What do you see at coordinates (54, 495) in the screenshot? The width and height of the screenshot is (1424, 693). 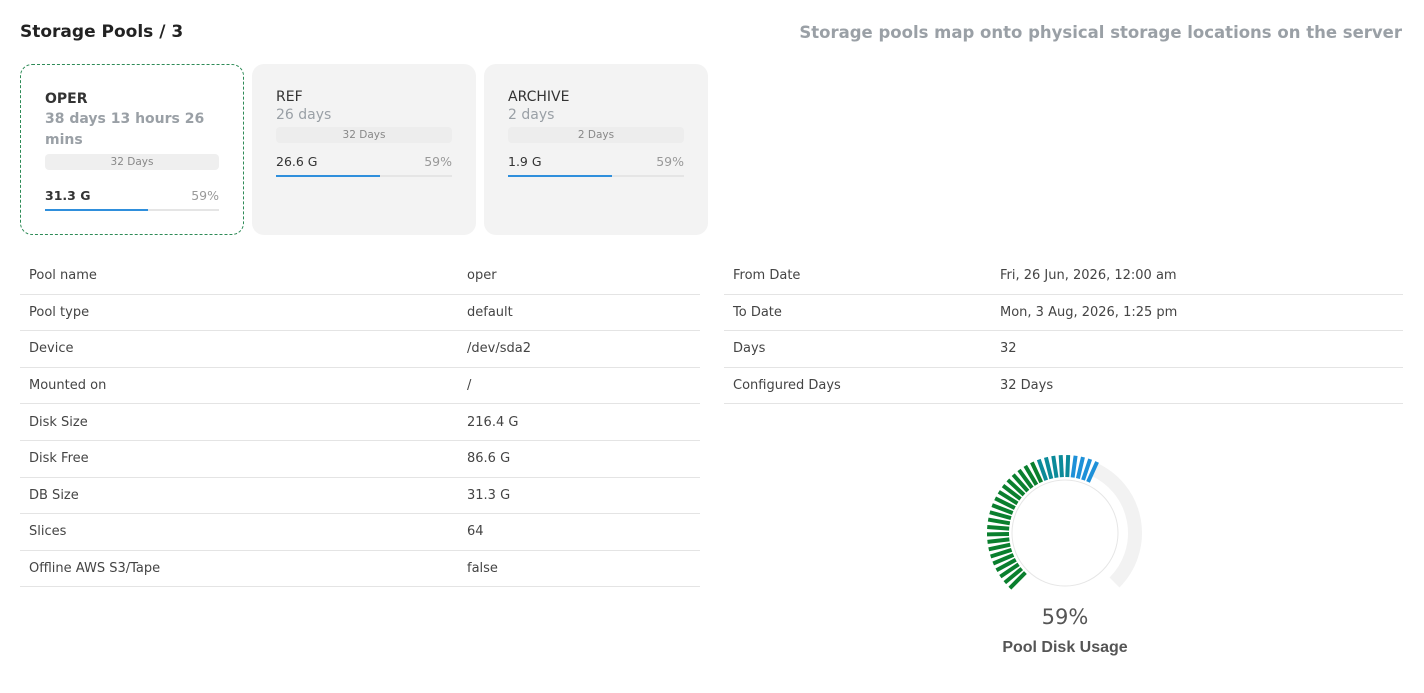 I see `detail-key: DB Size` at bounding box center [54, 495].